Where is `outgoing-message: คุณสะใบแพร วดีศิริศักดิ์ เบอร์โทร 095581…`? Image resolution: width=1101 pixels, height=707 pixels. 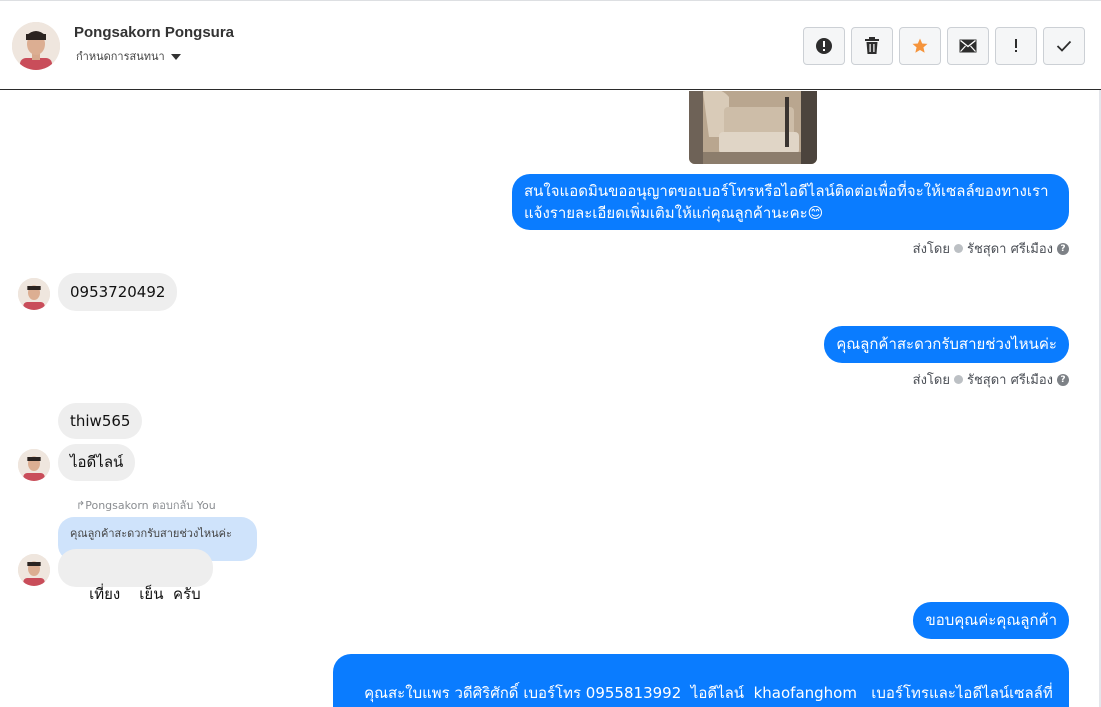
outgoing-message: คุณสะใบแพร วดีศิริศักดิ์ เบอร์โทร 095581… is located at coordinates (701, 680).